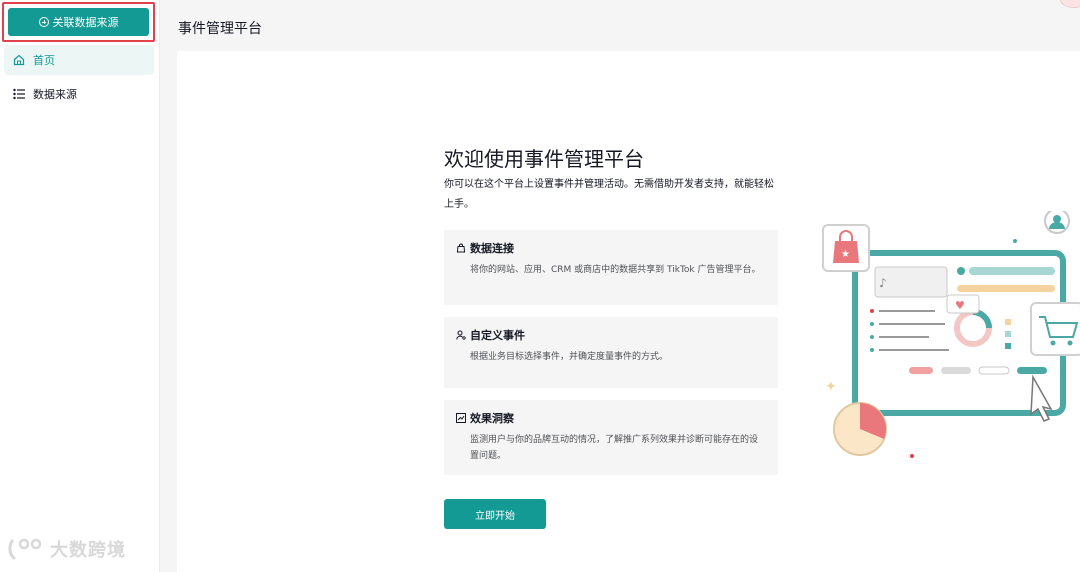 This screenshot has width=1080, height=572. What do you see at coordinates (461, 248) in the screenshot?
I see `shopping-bag-icon` at bounding box center [461, 248].